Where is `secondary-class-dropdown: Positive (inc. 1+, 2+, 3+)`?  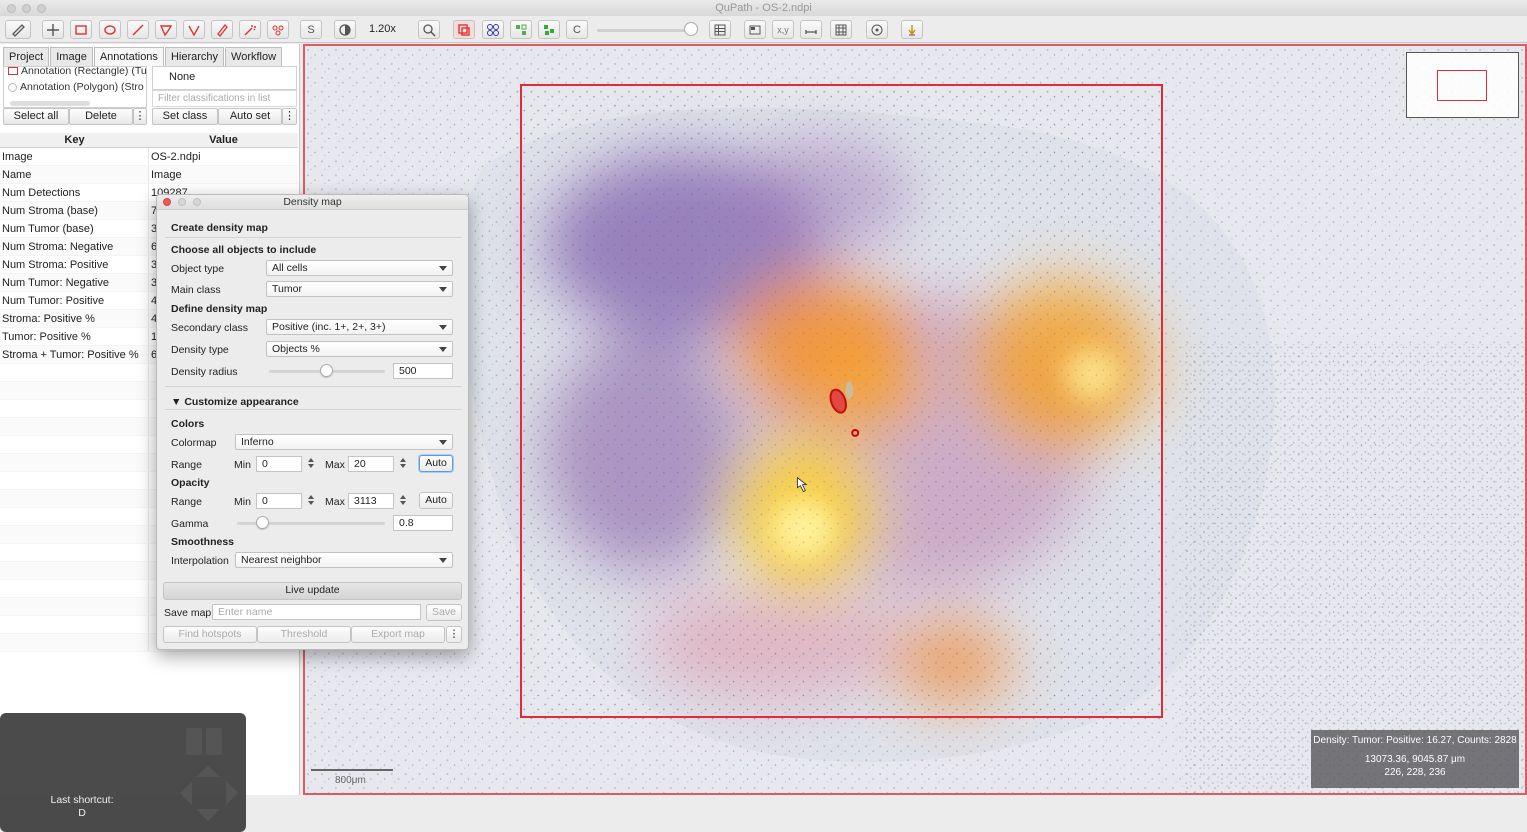
secondary-class-dropdown: Positive (inc. 1+, 2+, 3+) is located at coordinates (359, 327).